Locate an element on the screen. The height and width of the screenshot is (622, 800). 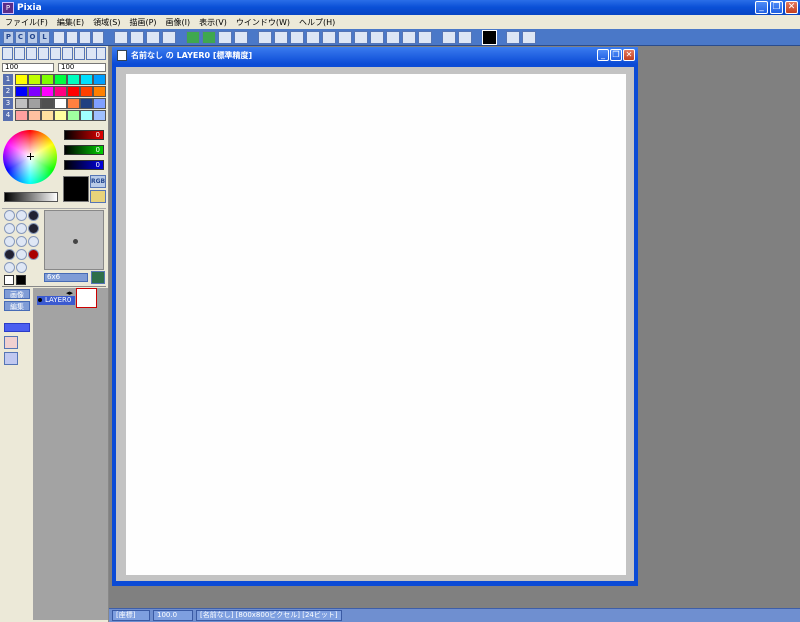
pen-tool-icon is located at coordinates (7, 53).